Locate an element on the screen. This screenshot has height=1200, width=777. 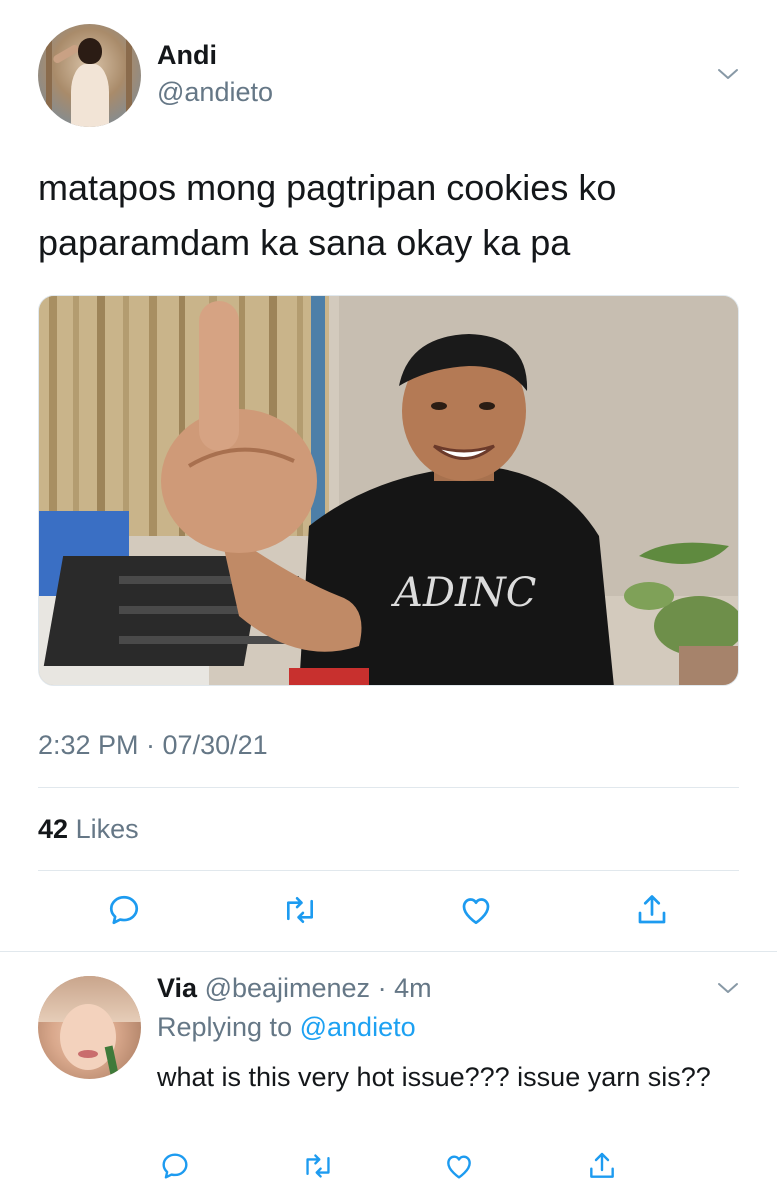
likes-number: 42 is located at coordinates (53, 829).